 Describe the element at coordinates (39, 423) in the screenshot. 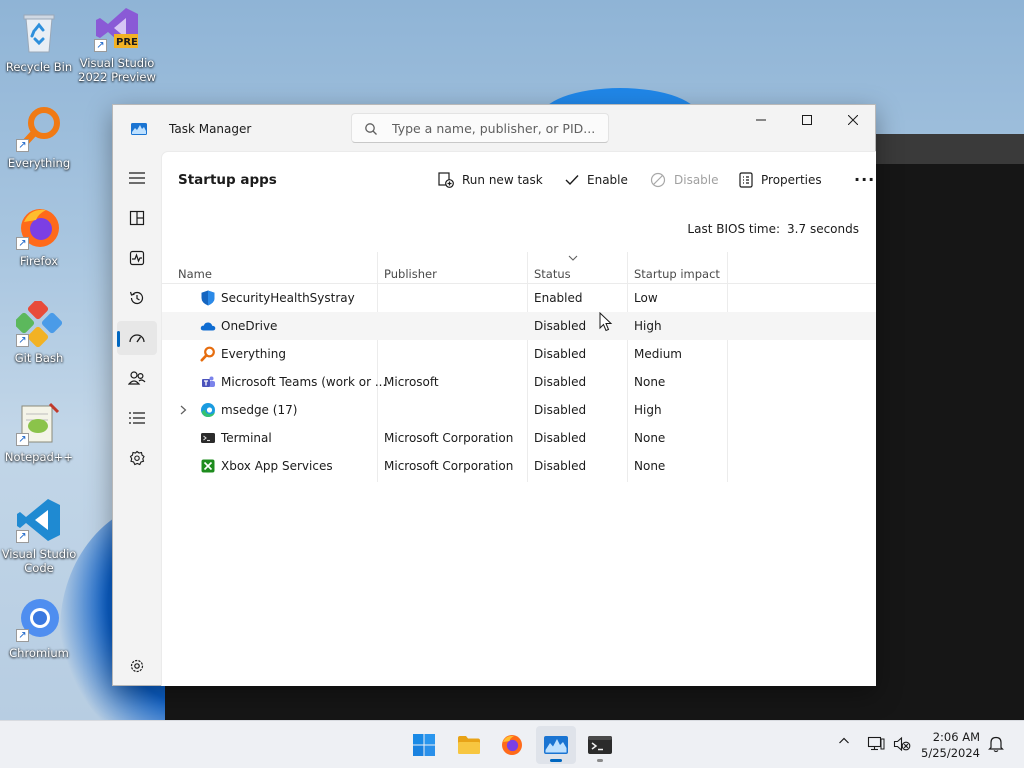

I see `notepadpp-icon: ↗` at that location.